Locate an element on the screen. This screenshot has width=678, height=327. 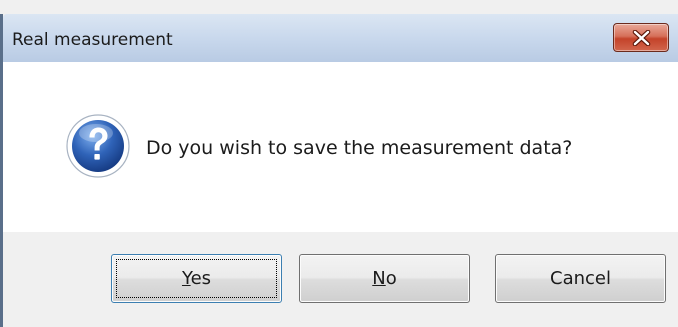
cancel-button-label: Cancel is located at coordinates (580, 278).